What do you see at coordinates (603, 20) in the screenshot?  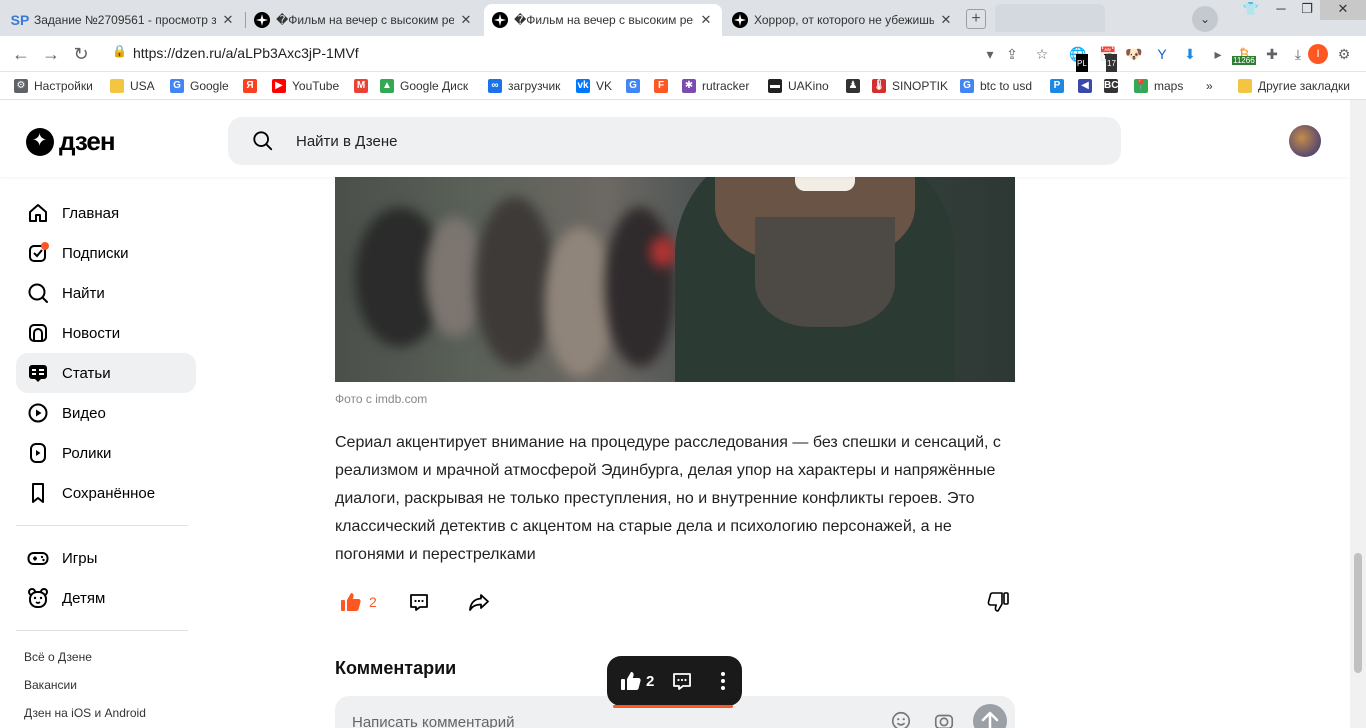 I see `tab-film-2-active: �Фильм на вечер с высоким рей ✕` at bounding box center [603, 20].